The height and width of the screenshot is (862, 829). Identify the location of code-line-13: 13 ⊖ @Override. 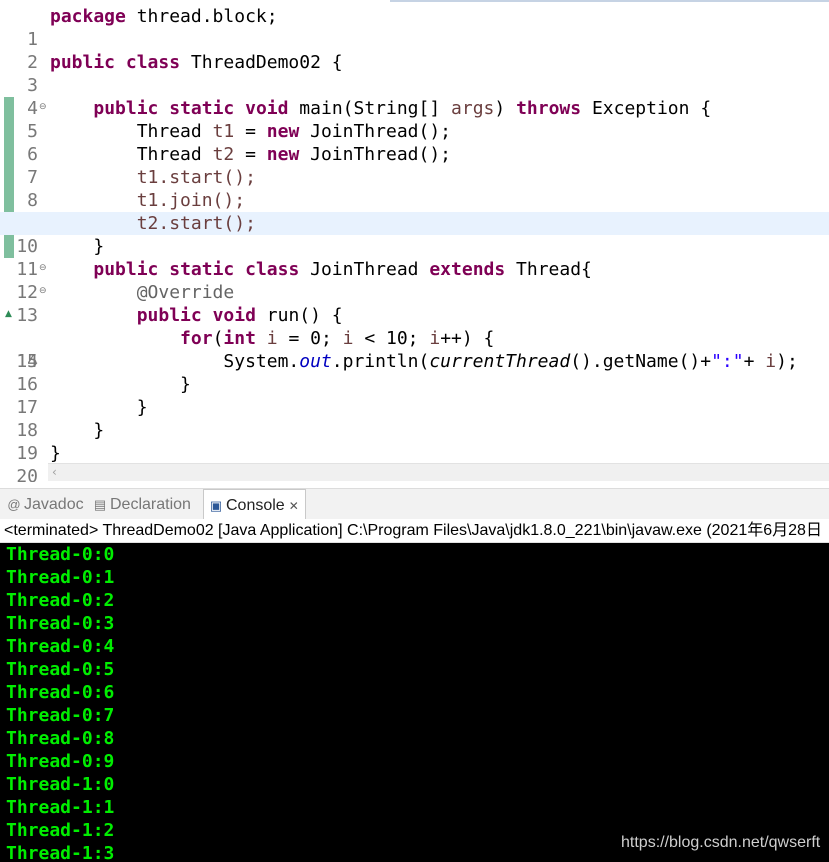
(414, 303).